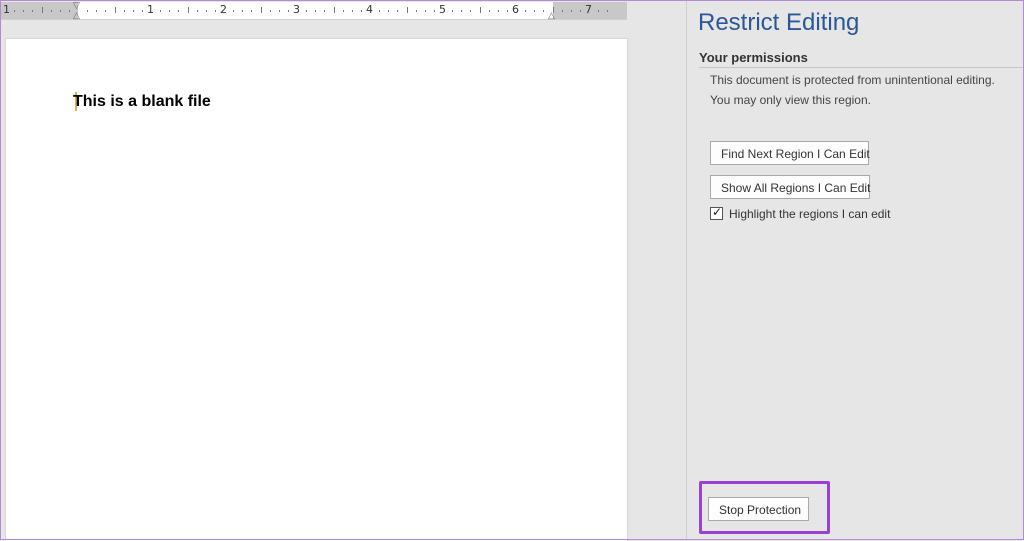 The width and height of the screenshot is (1024, 541). I want to click on highlight-regions-checkbox: ✓, so click(716, 212).